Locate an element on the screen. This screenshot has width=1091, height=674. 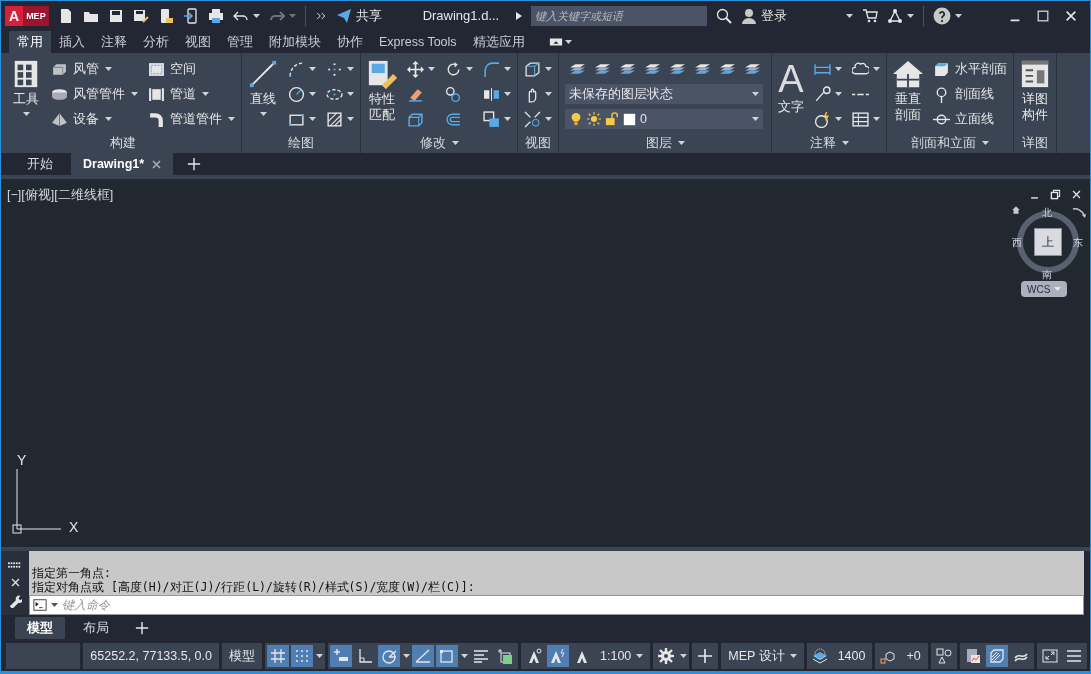
ribbon-tab: 精选应用 is located at coordinates (498, 42).